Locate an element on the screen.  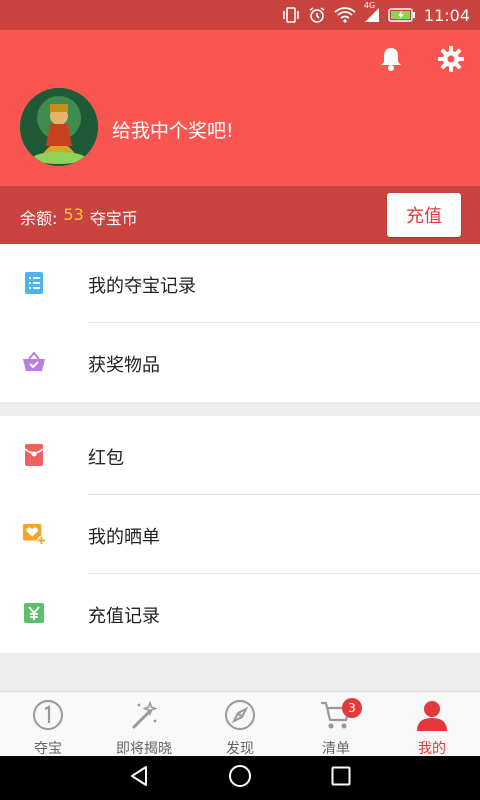
menu-item-label: 我的晒单 is located at coordinates (124, 537).